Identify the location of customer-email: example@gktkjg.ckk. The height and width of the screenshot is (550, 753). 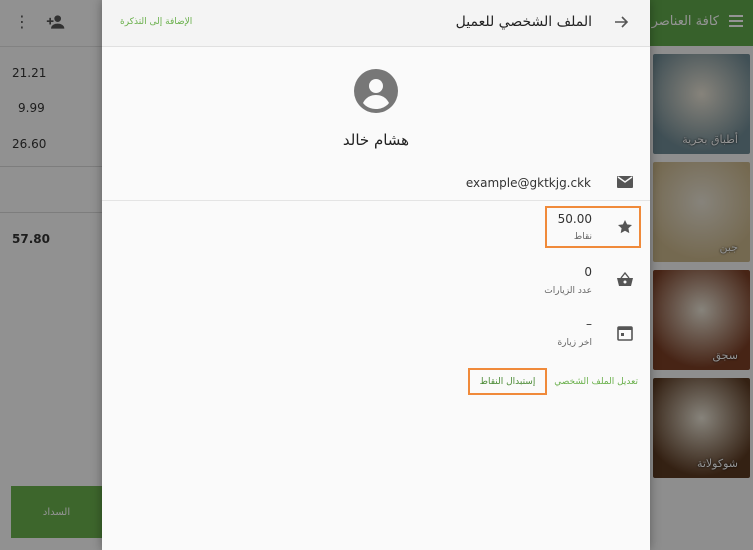
(528, 183).